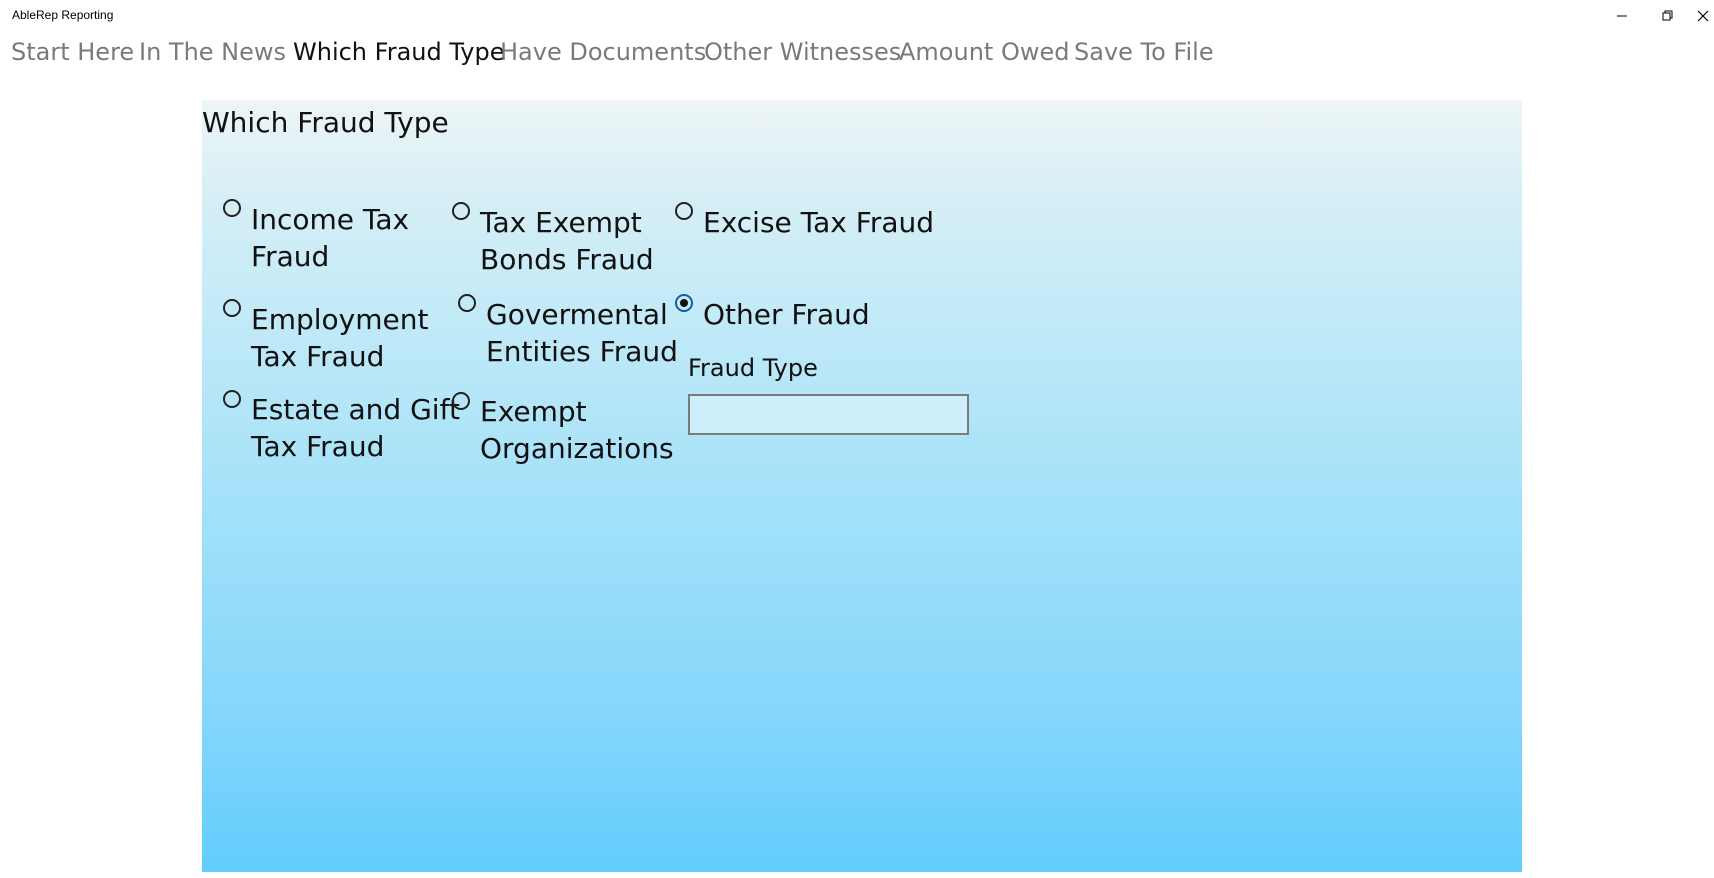  I want to click on radio-govermental-entities-fraud, so click(467, 303).